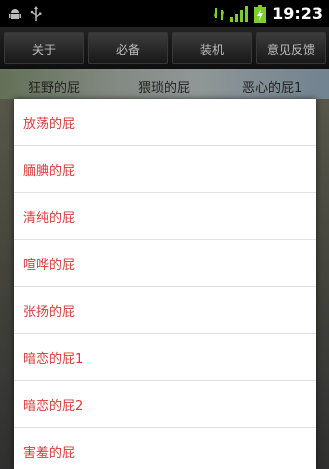  I want to click on list-item: 喧哗的屁, so click(165, 263).